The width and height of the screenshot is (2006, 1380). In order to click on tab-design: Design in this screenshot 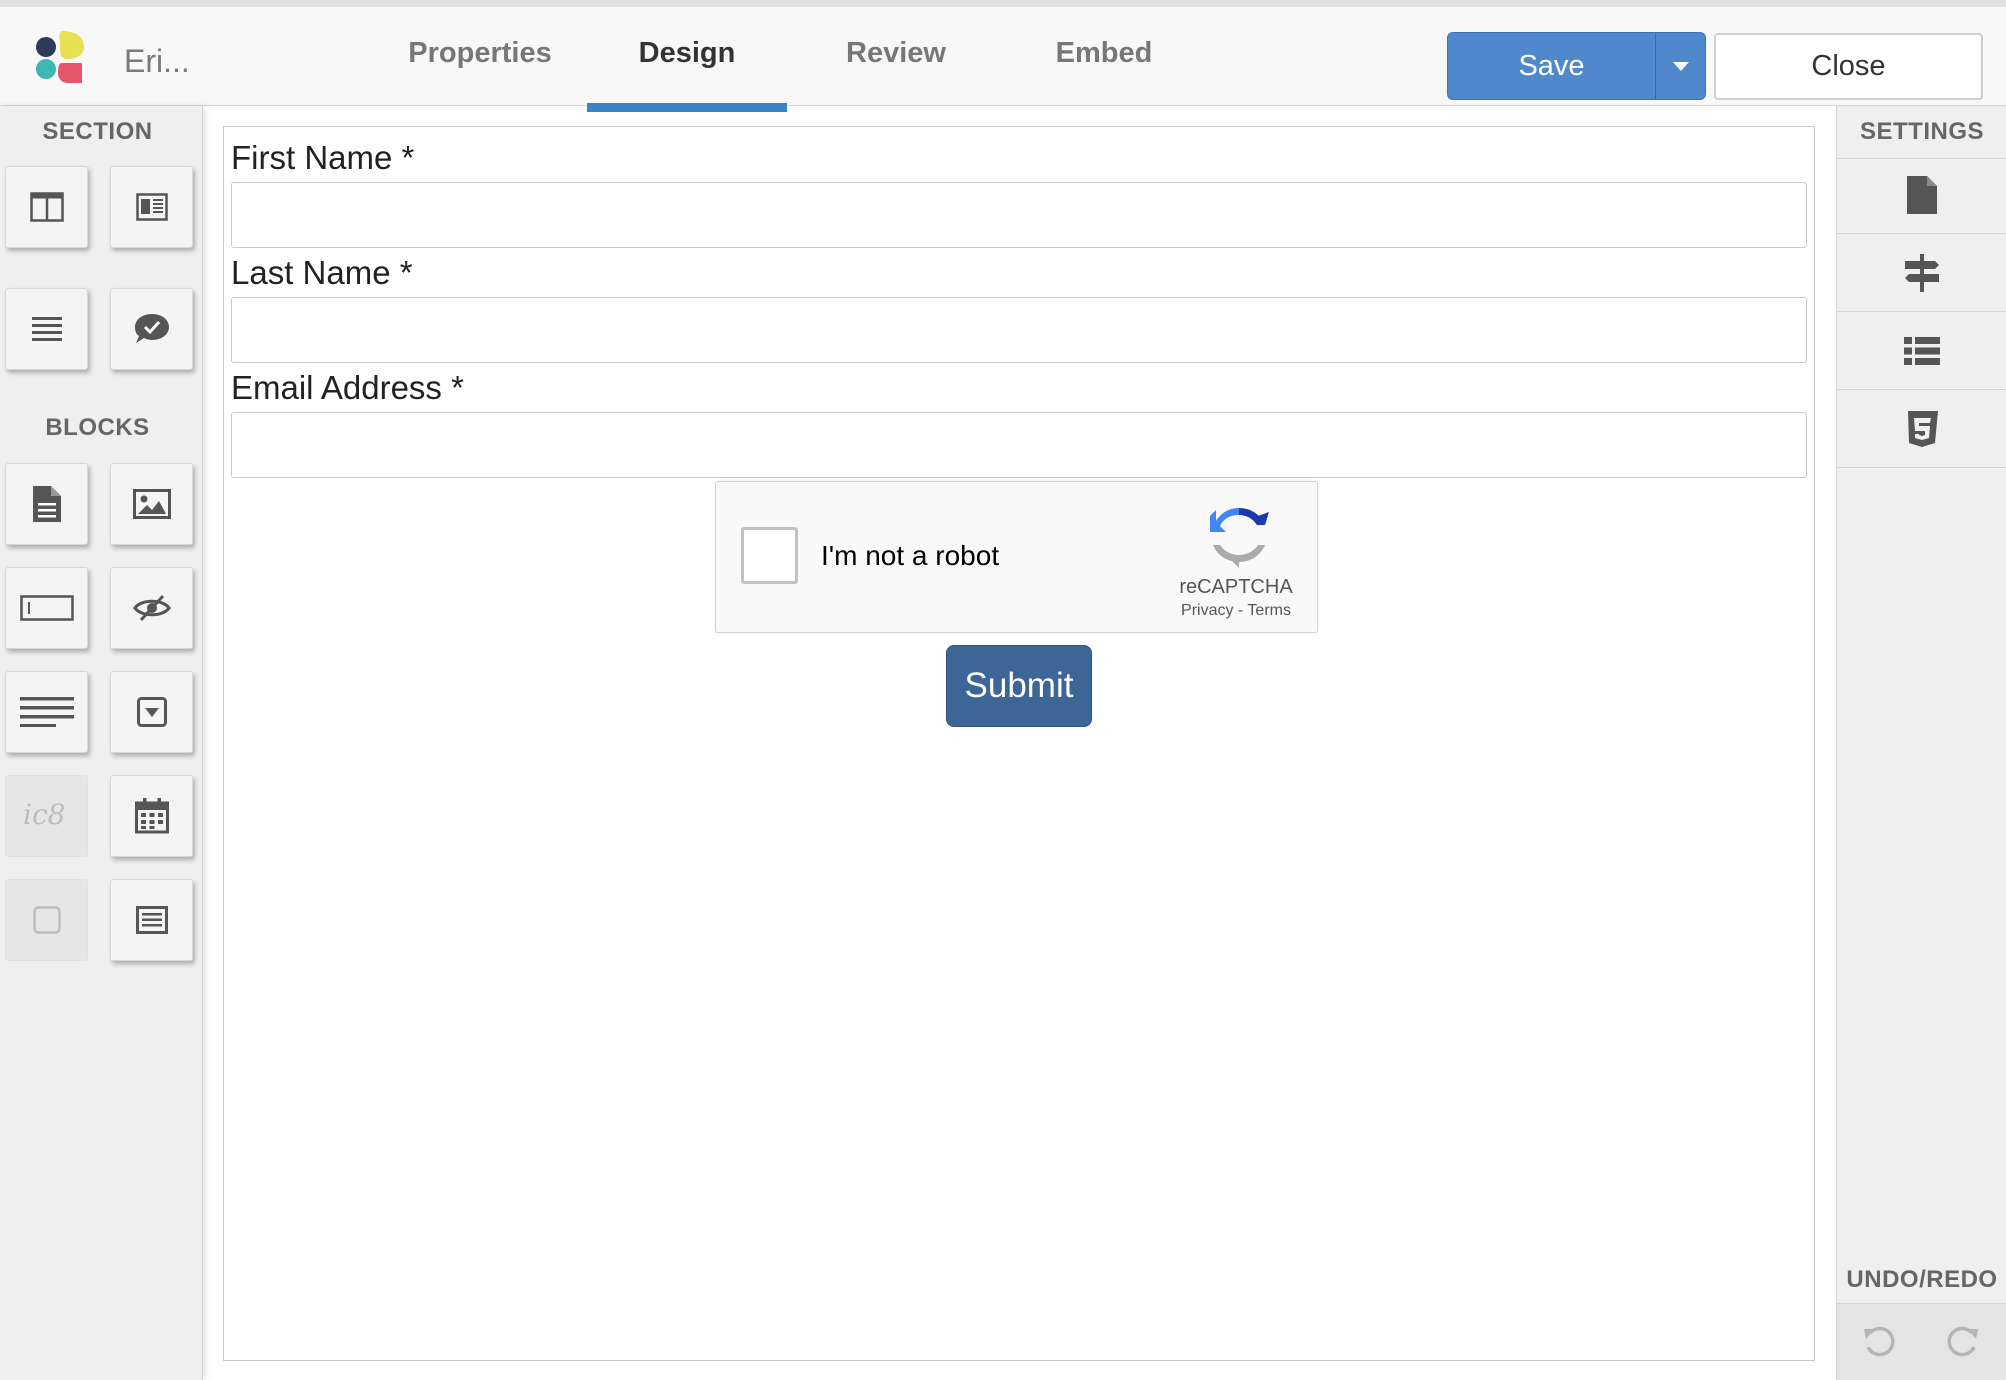, I will do `click(687, 53)`.